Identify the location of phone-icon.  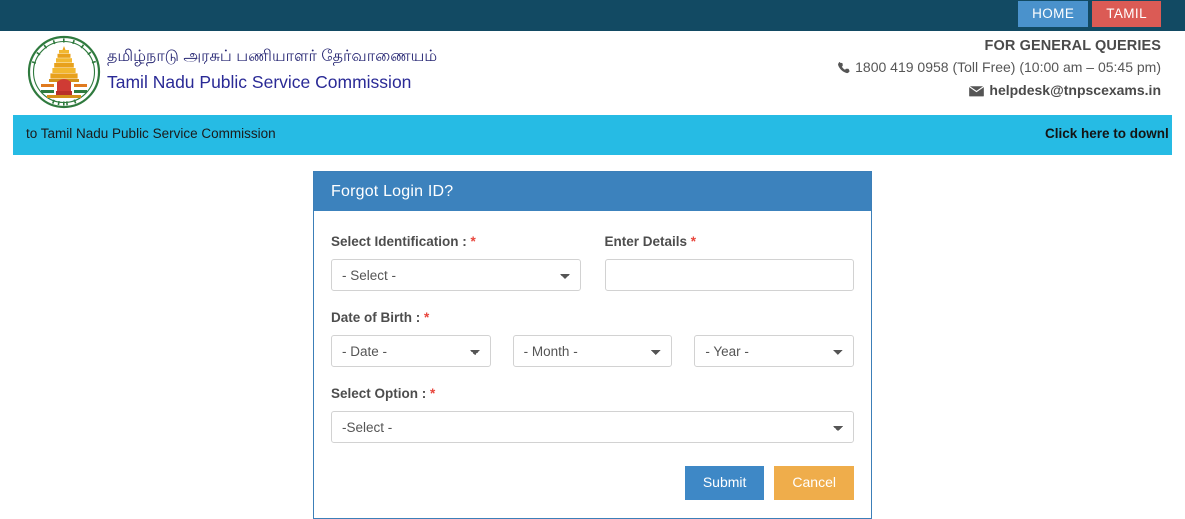
(843, 68).